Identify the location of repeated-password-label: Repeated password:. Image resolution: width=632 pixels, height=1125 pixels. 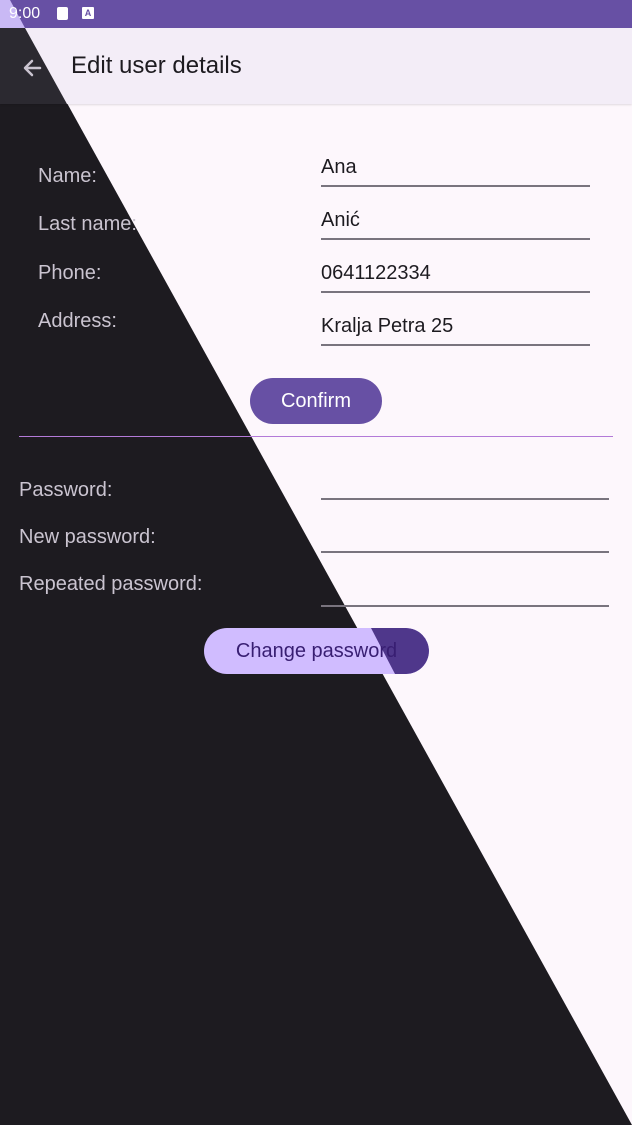
(111, 584).